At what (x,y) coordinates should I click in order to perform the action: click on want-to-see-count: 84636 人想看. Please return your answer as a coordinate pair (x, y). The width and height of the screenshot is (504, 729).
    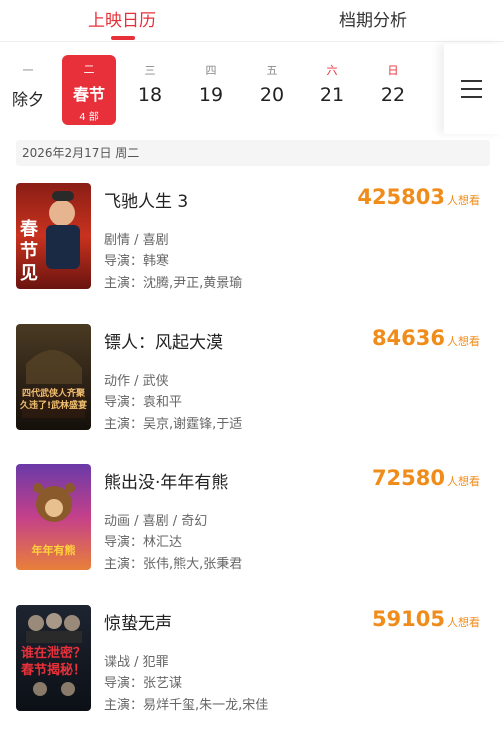
    Looking at the image, I should click on (426, 338).